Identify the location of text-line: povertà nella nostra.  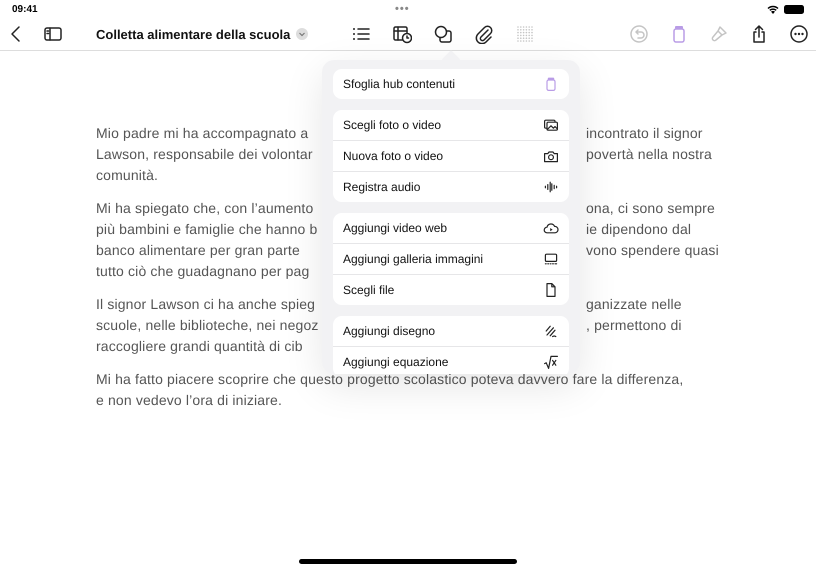
(649, 154).